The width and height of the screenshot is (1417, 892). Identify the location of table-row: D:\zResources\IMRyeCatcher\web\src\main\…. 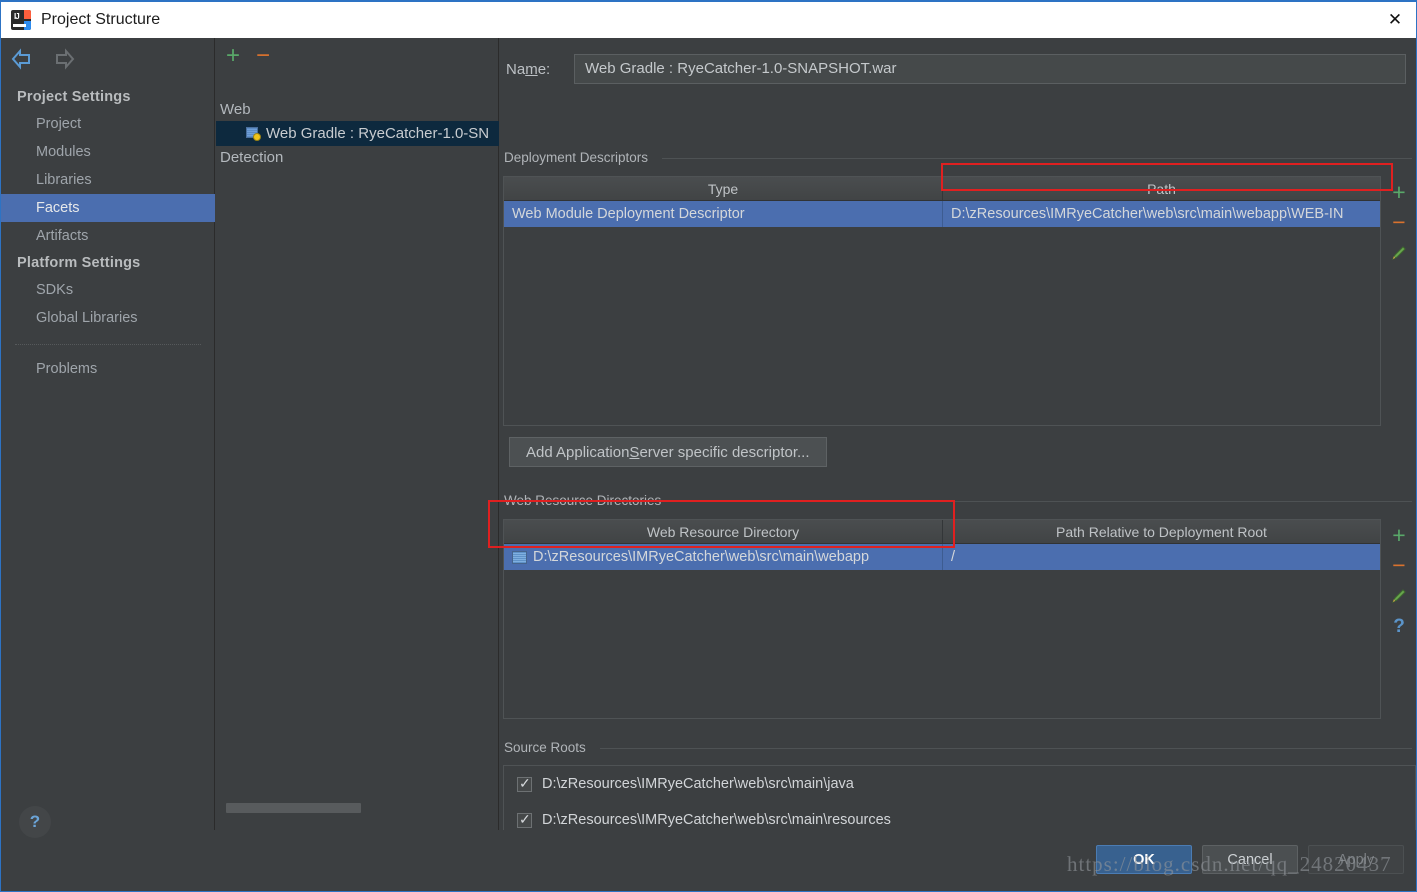
(942, 557).